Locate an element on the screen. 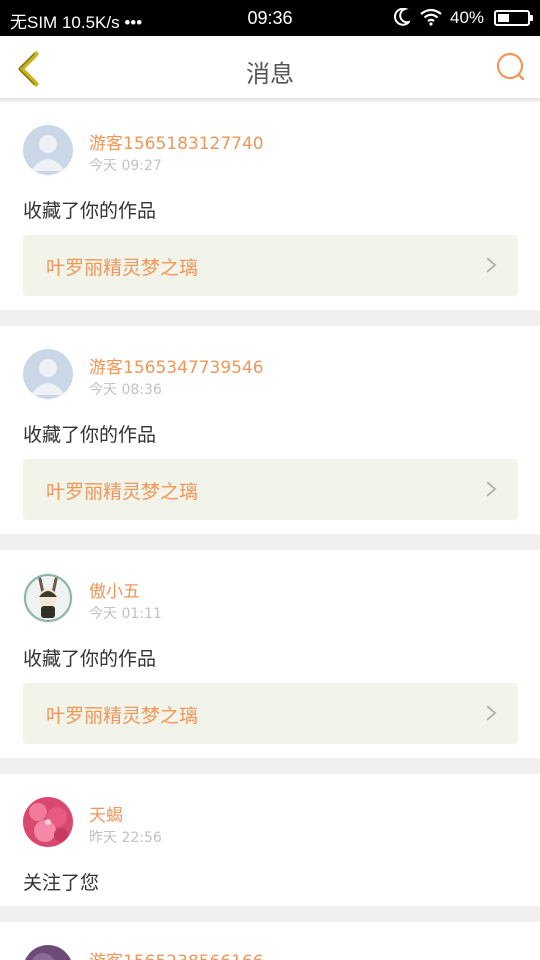 Image resolution: width=540 pixels, height=960 pixels. battery-percent: 40% is located at coordinates (467, 17).